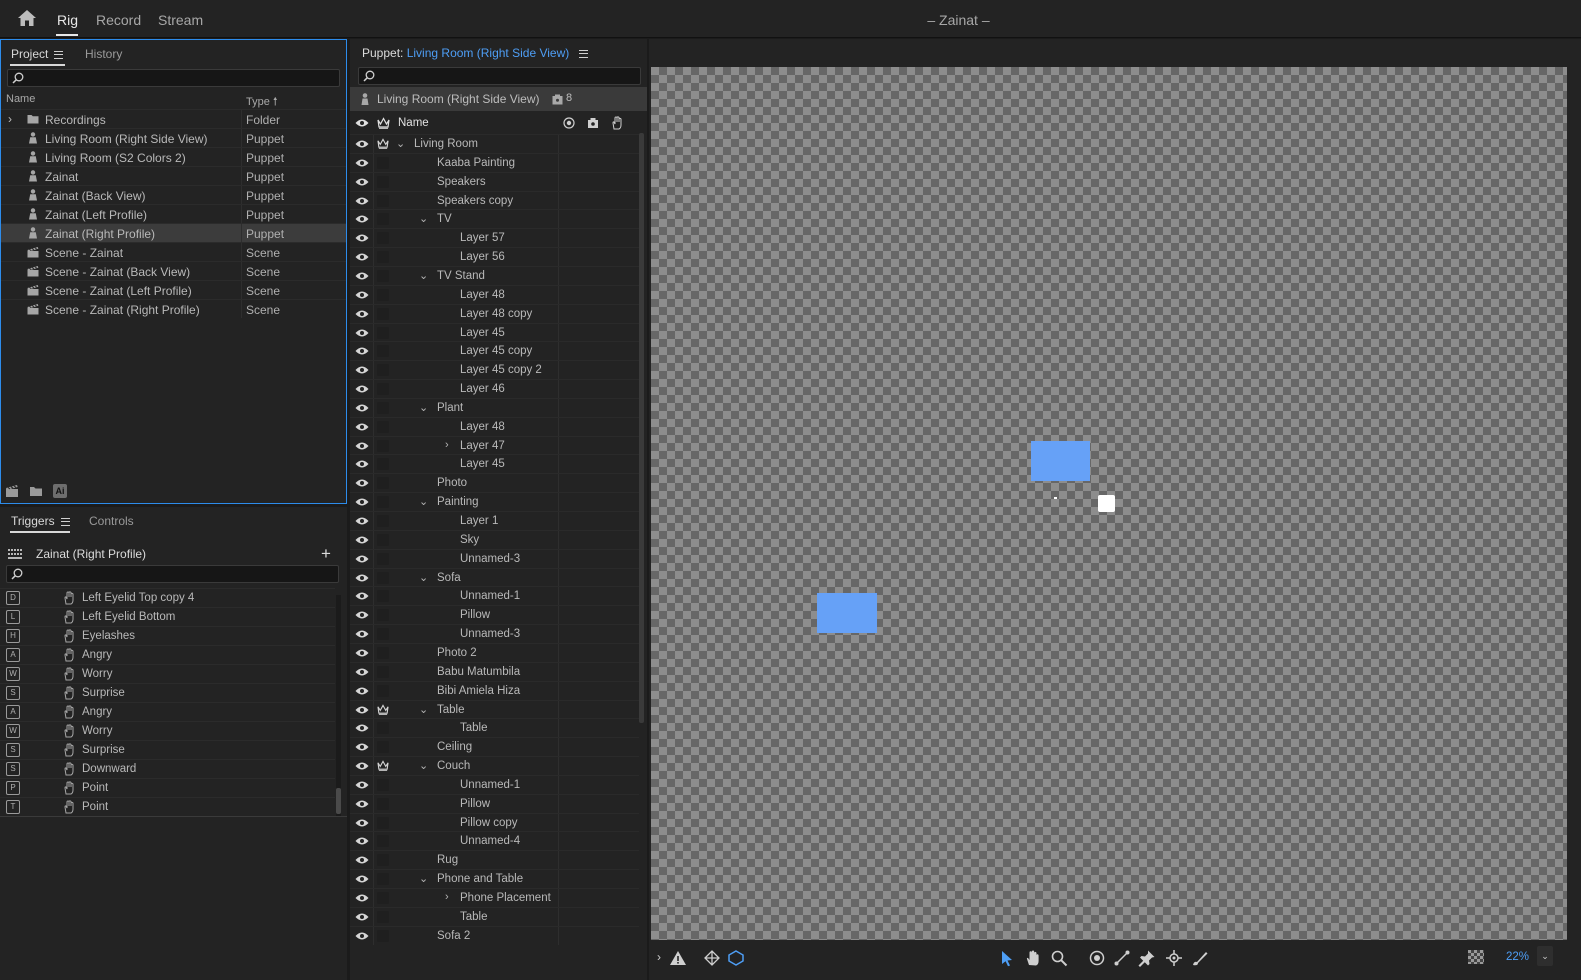 This screenshot has width=1581, height=980. I want to click on trigger-item: W Worry, so click(167, 730).